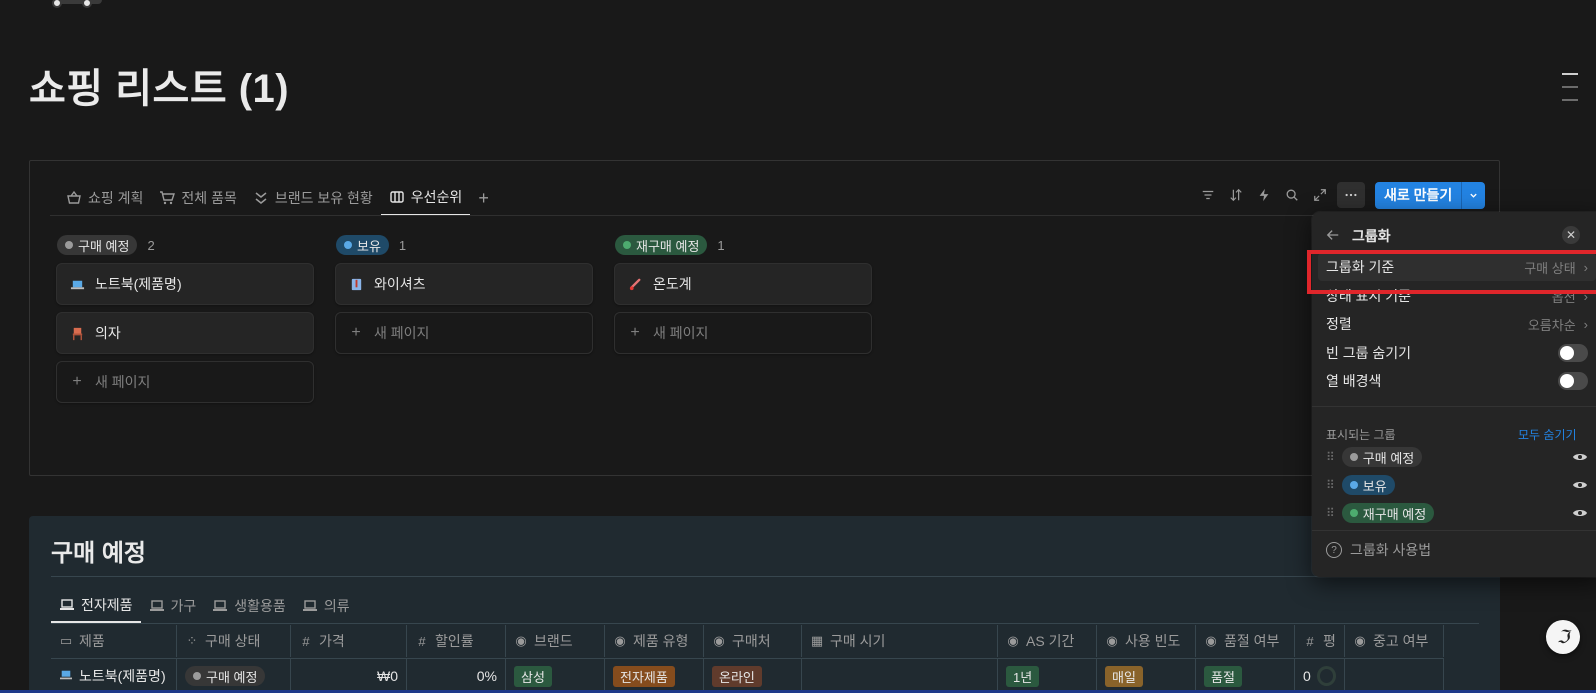 This screenshot has width=1596, height=693. Describe the element at coordinates (1573, 381) in the screenshot. I see `column-background-toggle` at that location.